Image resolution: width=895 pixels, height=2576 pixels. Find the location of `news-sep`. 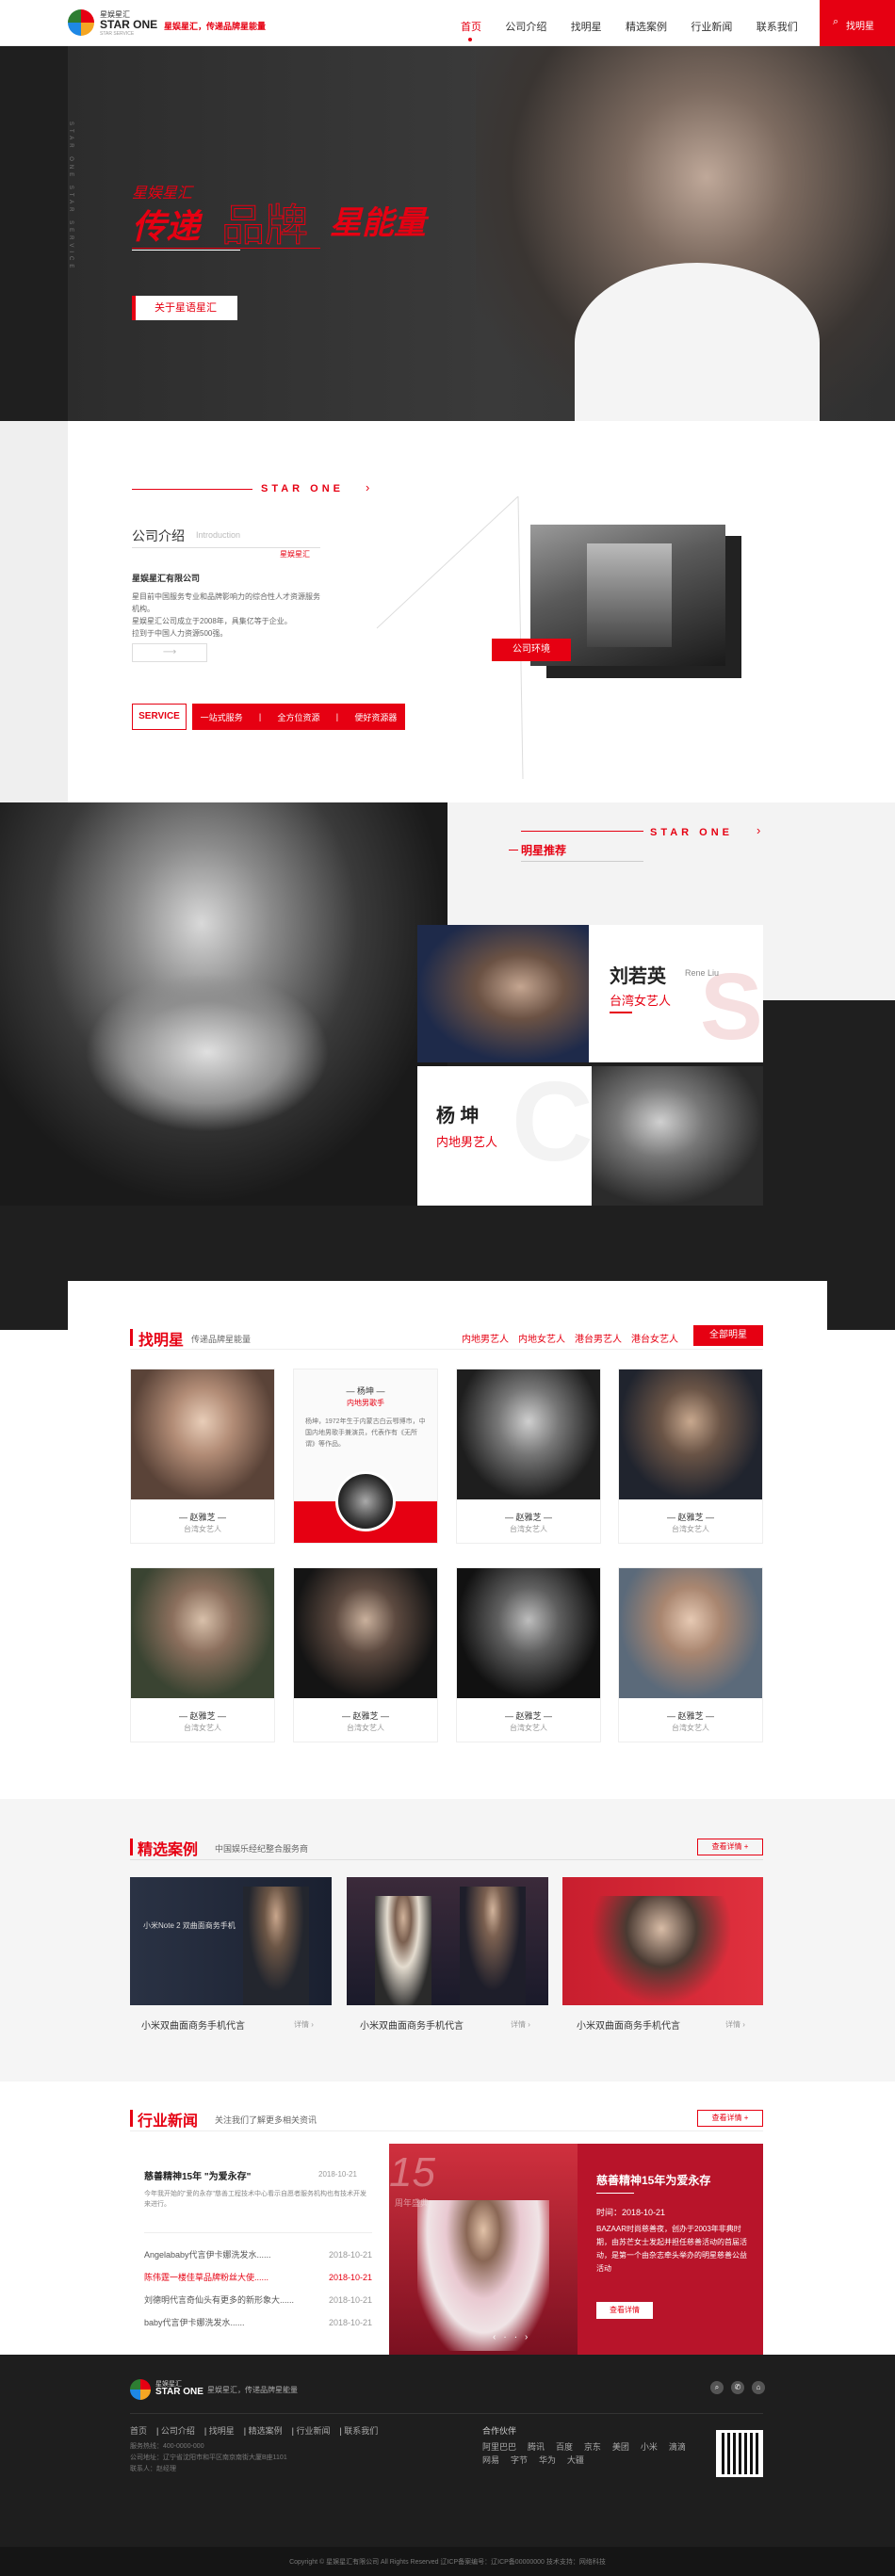

news-sep is located at coordinates (447, 2130).